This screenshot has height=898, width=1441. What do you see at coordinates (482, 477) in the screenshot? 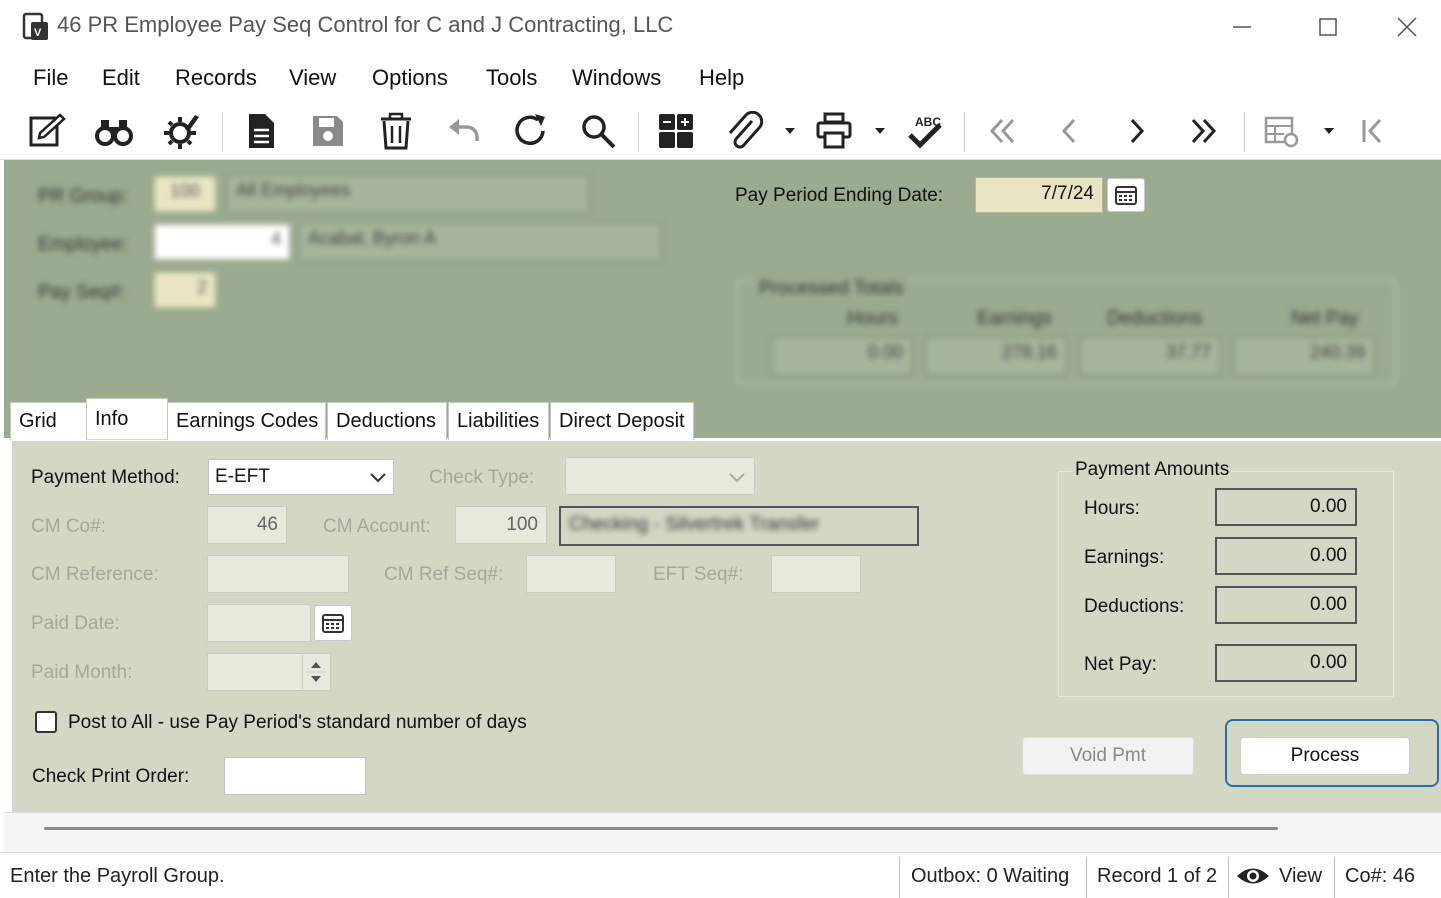
I see `check-type-label: Check Type:` at bounding box center [482, 477].